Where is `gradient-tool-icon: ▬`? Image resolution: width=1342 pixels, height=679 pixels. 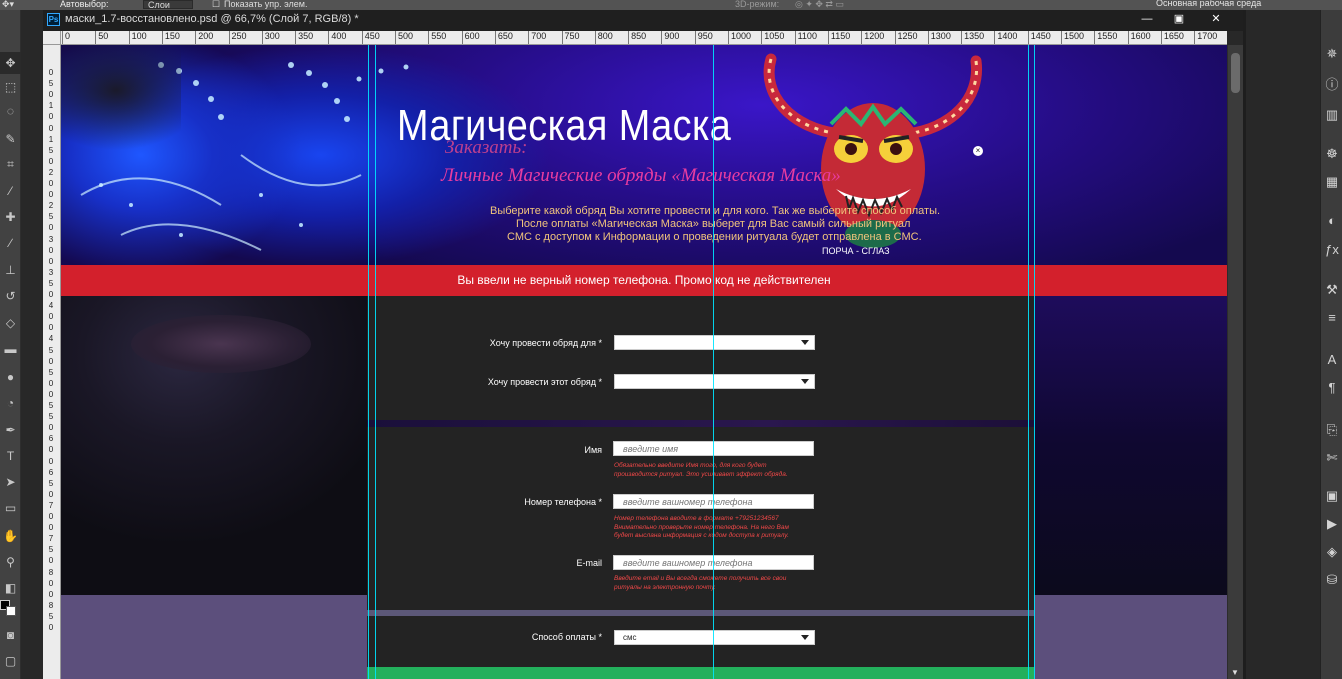
gradient-tool-icon: ▬ is located at coordinates (10, 349).